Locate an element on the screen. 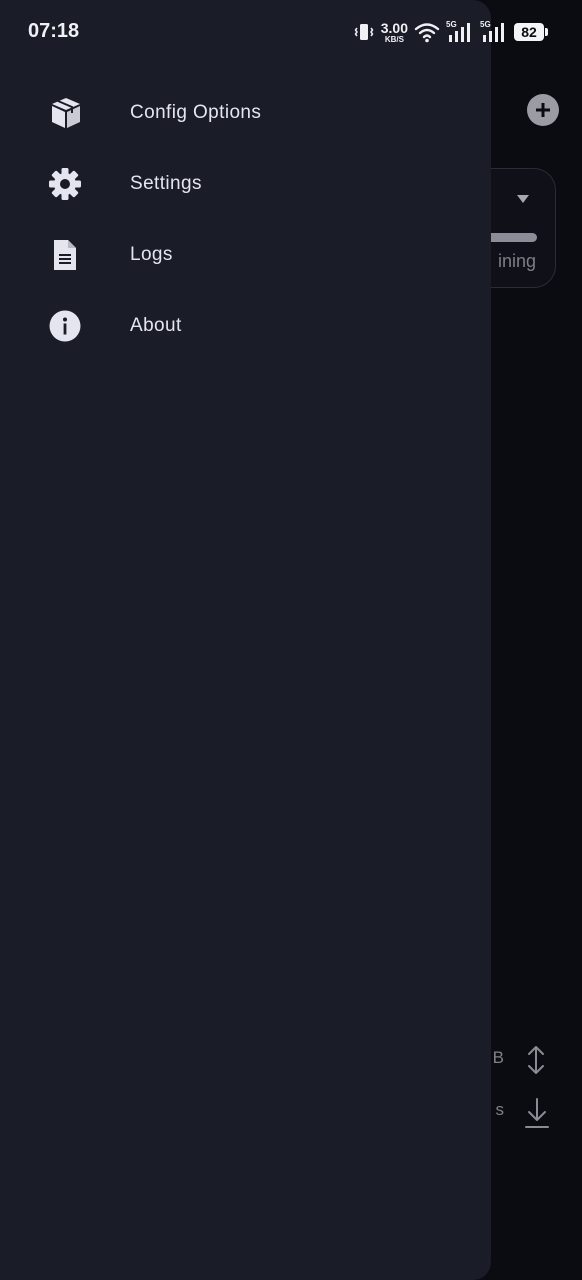 This screenshot has width=582, height=1280. status-bar: 07:18 3.00 KB/S 5G 5G 82 is located at coordinates (291, 32).